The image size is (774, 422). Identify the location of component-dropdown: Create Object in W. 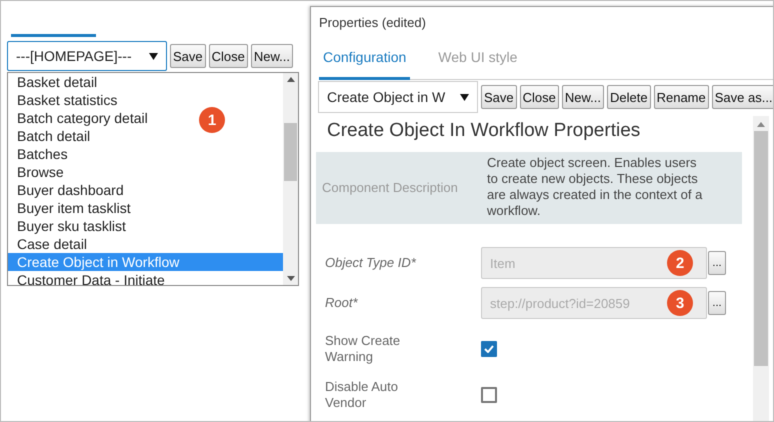
(398, 97).